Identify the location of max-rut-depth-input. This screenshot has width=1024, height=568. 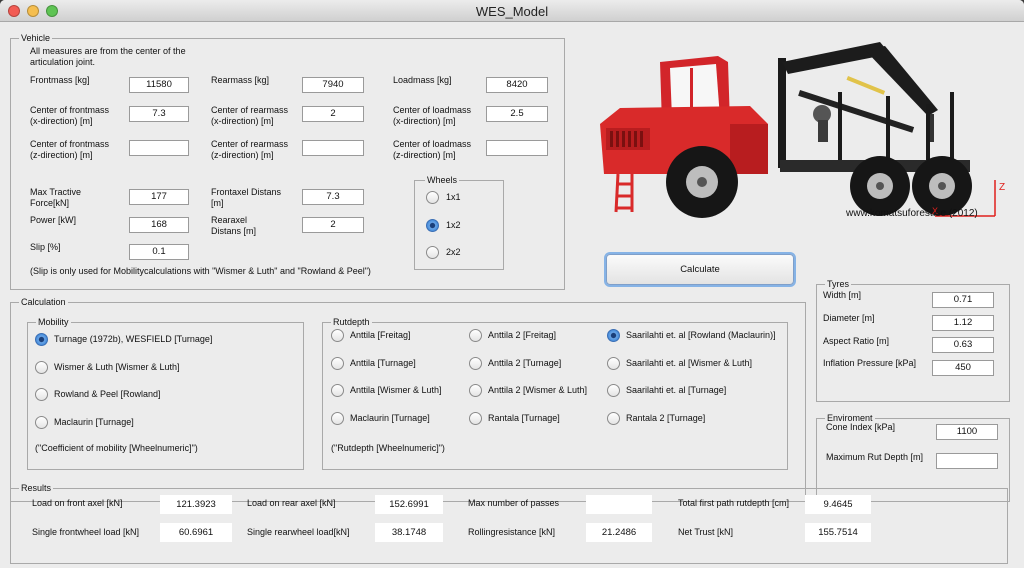
(967, 461).